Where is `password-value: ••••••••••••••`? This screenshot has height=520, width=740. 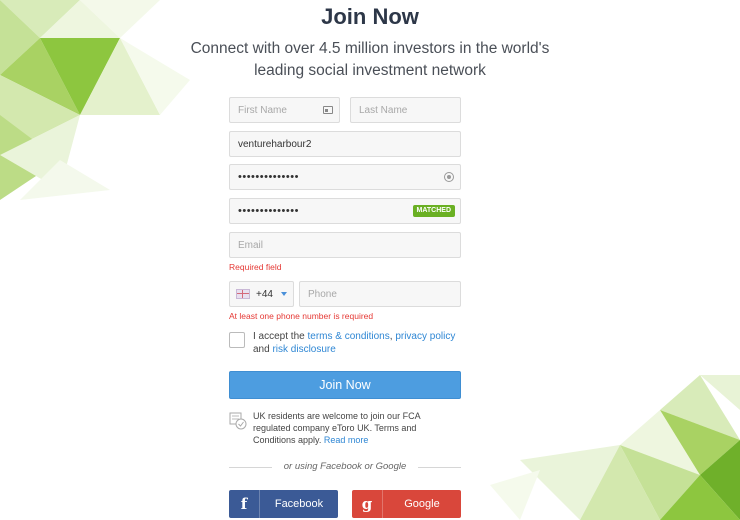
password-value: •••••••••••••• is located at coordinates (268, 177).